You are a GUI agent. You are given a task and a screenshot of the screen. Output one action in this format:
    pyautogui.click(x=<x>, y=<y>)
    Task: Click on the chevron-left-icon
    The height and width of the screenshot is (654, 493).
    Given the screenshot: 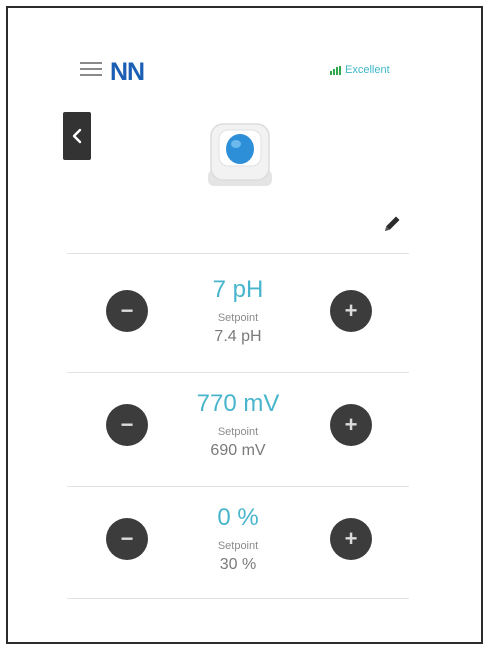 What is the action you would take?
    pyautogui.click(x=77, y=136)
    